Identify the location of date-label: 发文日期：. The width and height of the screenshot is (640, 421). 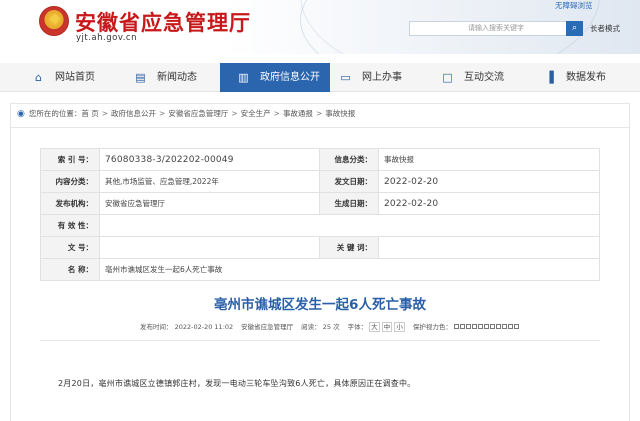
(349, 181).